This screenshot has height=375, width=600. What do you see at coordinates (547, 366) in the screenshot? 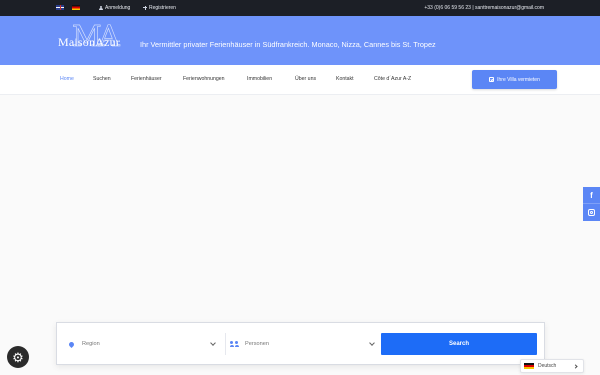
I see `language-label: Deutsch` at bounding box center [547, 366].